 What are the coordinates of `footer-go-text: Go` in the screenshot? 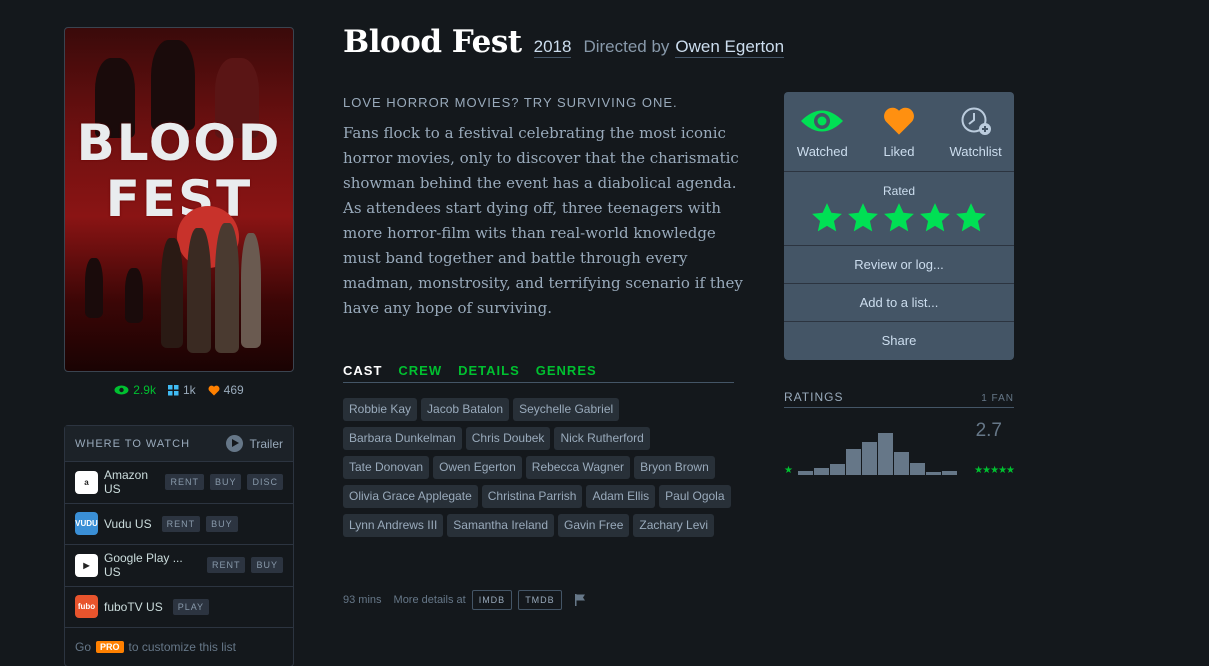 It's located at (83, 647).